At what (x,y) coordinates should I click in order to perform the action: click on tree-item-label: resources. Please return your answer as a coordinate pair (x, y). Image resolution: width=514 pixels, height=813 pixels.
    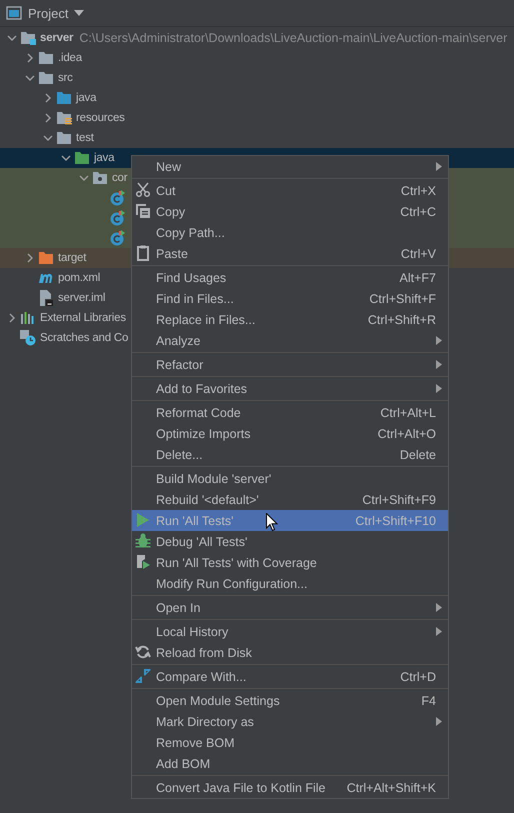
    Looking at the image, I should click on (100, 118).